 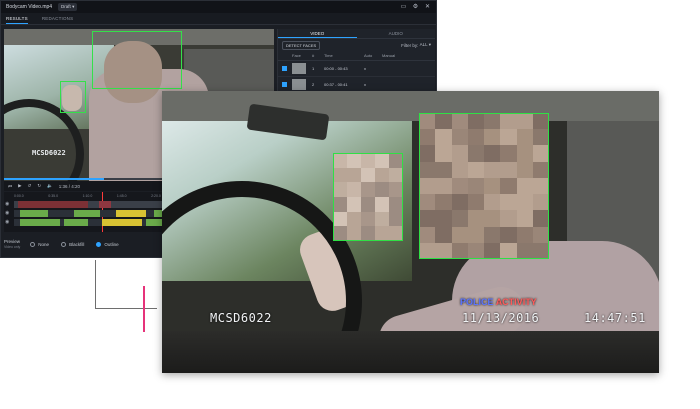 I want to click on preview-label: Preview Video only, so click(x=12, y=244).